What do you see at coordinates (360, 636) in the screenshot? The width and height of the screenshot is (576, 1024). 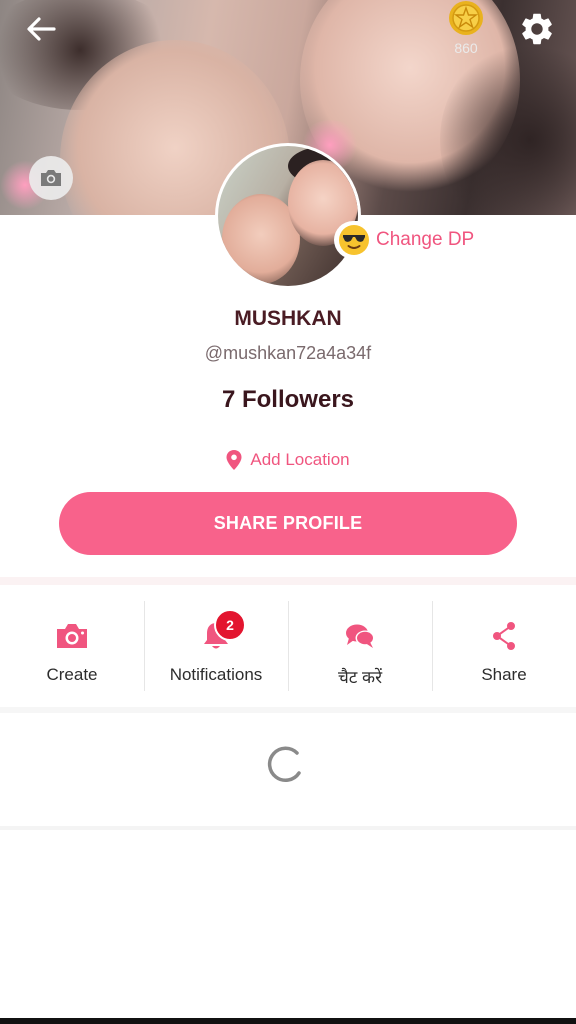 I see `chat-bubbles-icon` at bounding box center [360, 636].